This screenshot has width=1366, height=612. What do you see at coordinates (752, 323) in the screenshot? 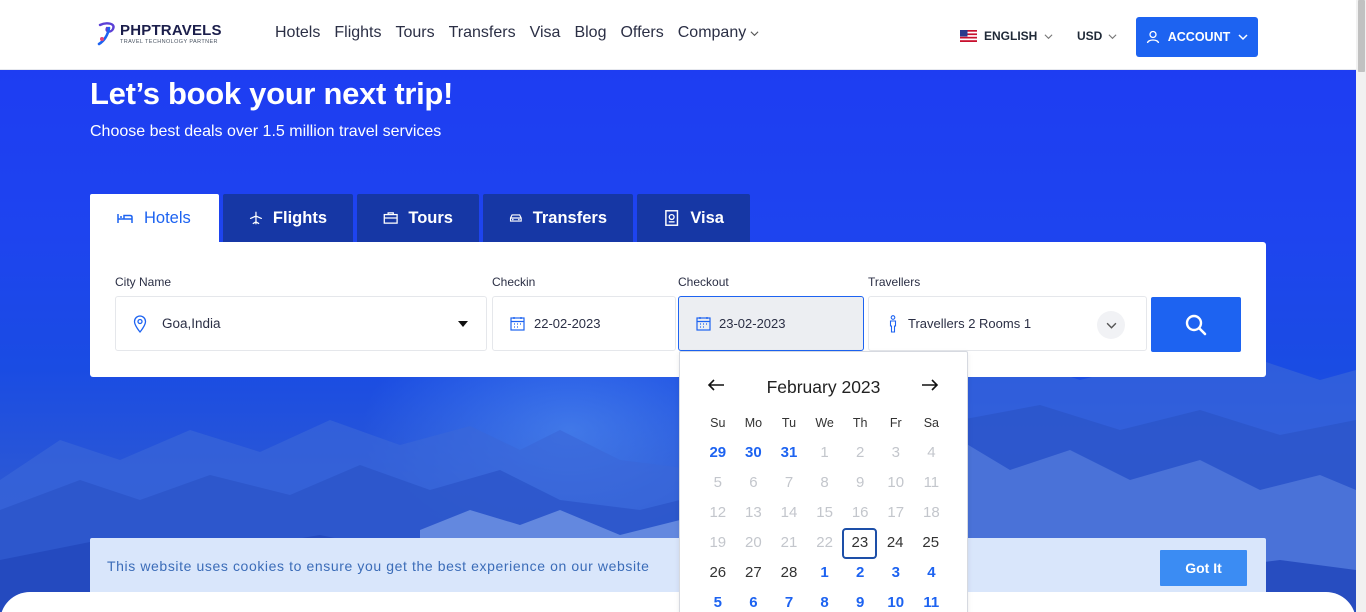
I see `checkout-value: 23-02-2023` at bounding box center [752, 323].